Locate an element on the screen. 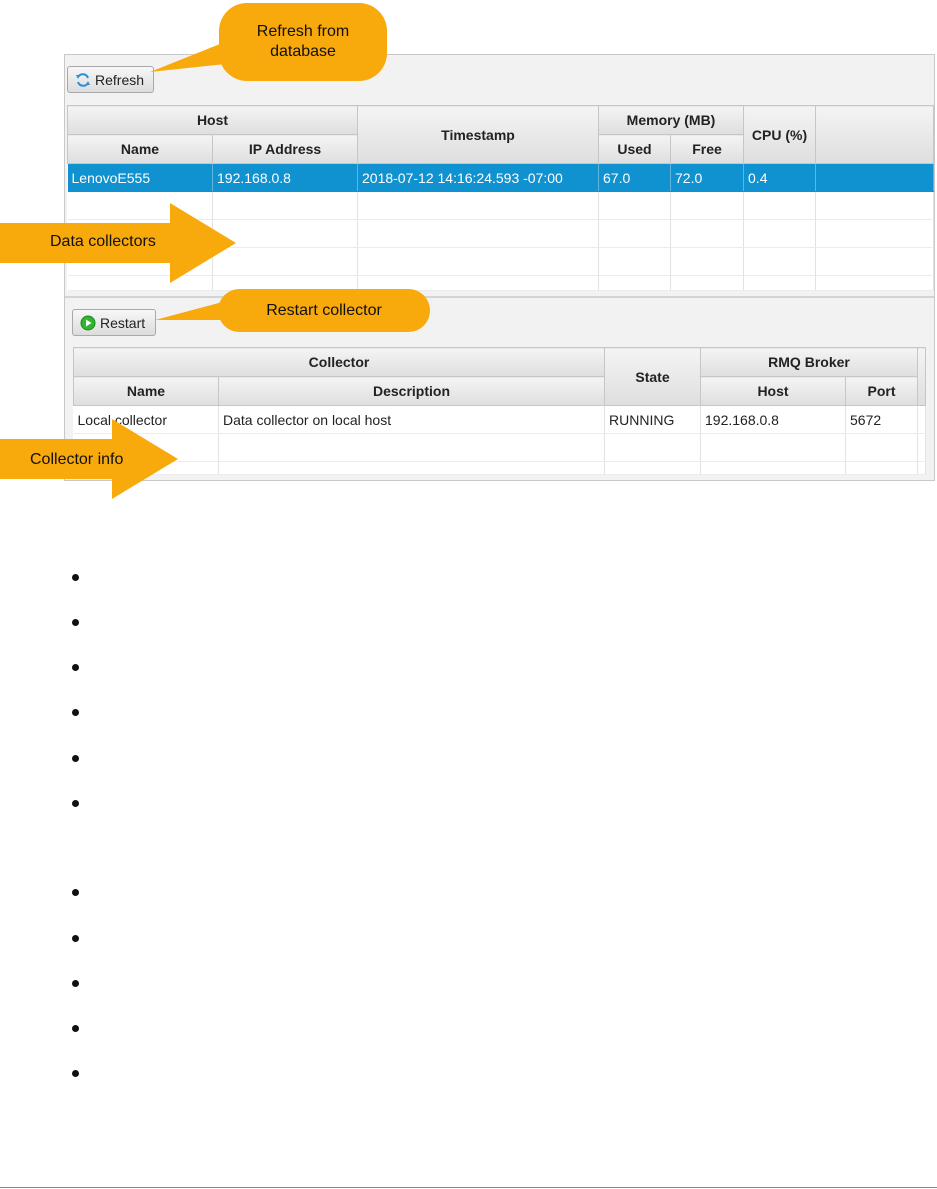 This screenshot has width=937, height=1189. refresh-button: Refresh is located at coordinates (110, 79).